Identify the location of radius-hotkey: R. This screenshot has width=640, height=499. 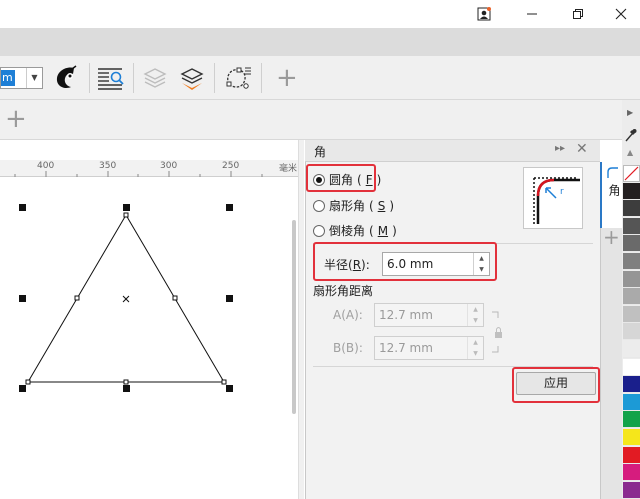
(357, 265).